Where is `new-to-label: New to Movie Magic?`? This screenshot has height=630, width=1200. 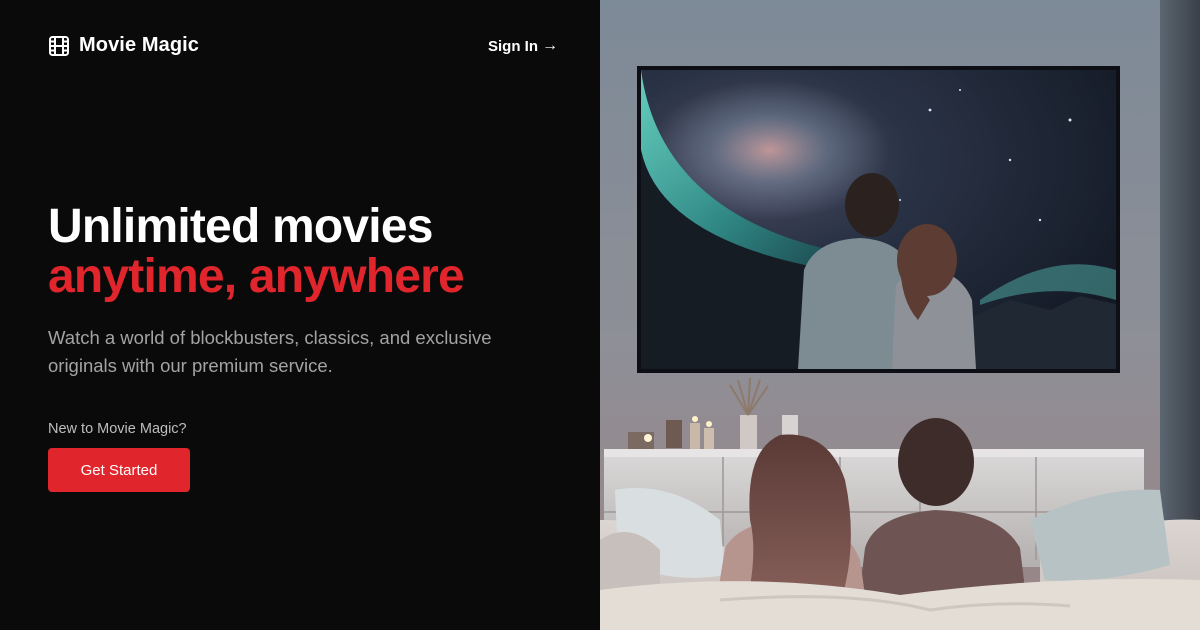 new-to-label: New to Movie Magic? is located at coordinates (117, 429).